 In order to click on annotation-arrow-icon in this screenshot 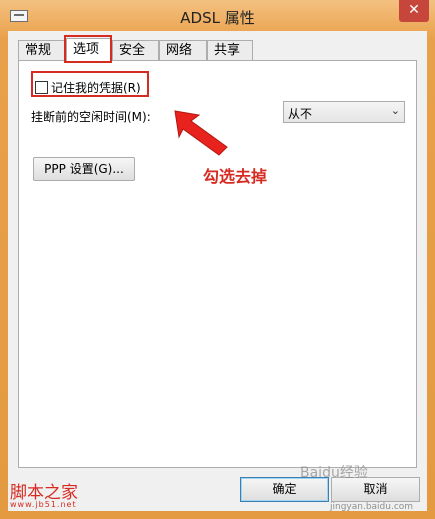, I will do `click(201, 133)`.